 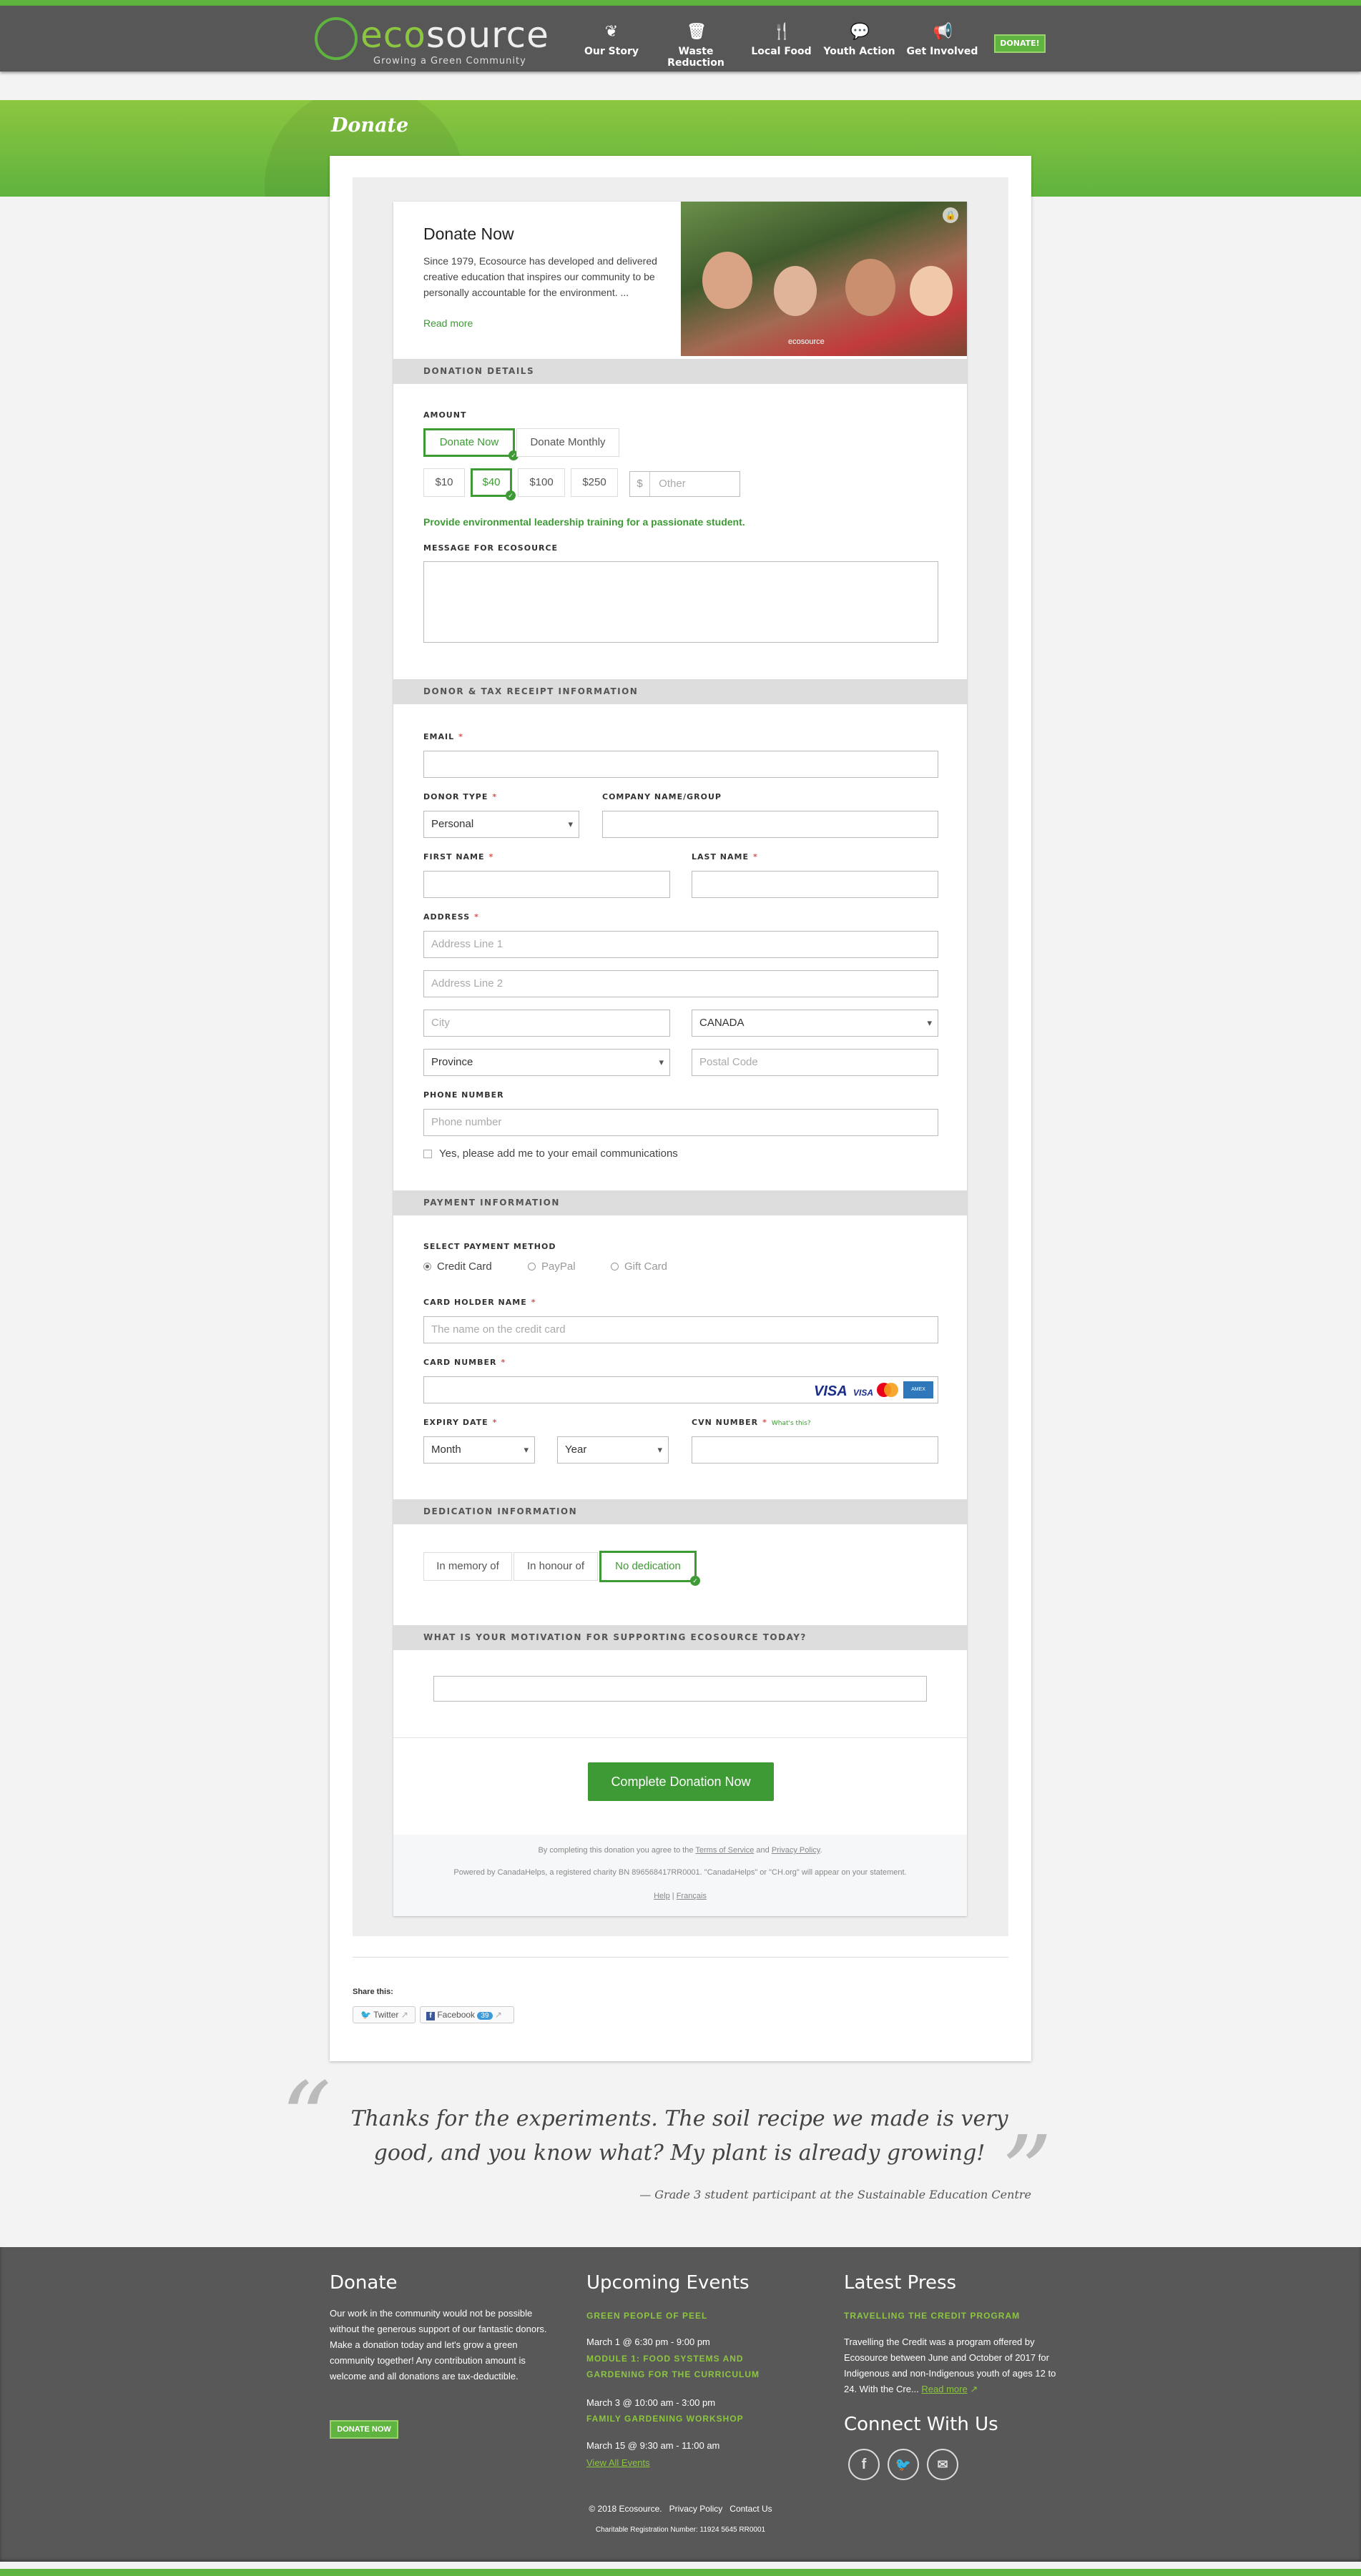 I want to click on footer-connect-title: Connect With Us, so click(x=921, y=2424).